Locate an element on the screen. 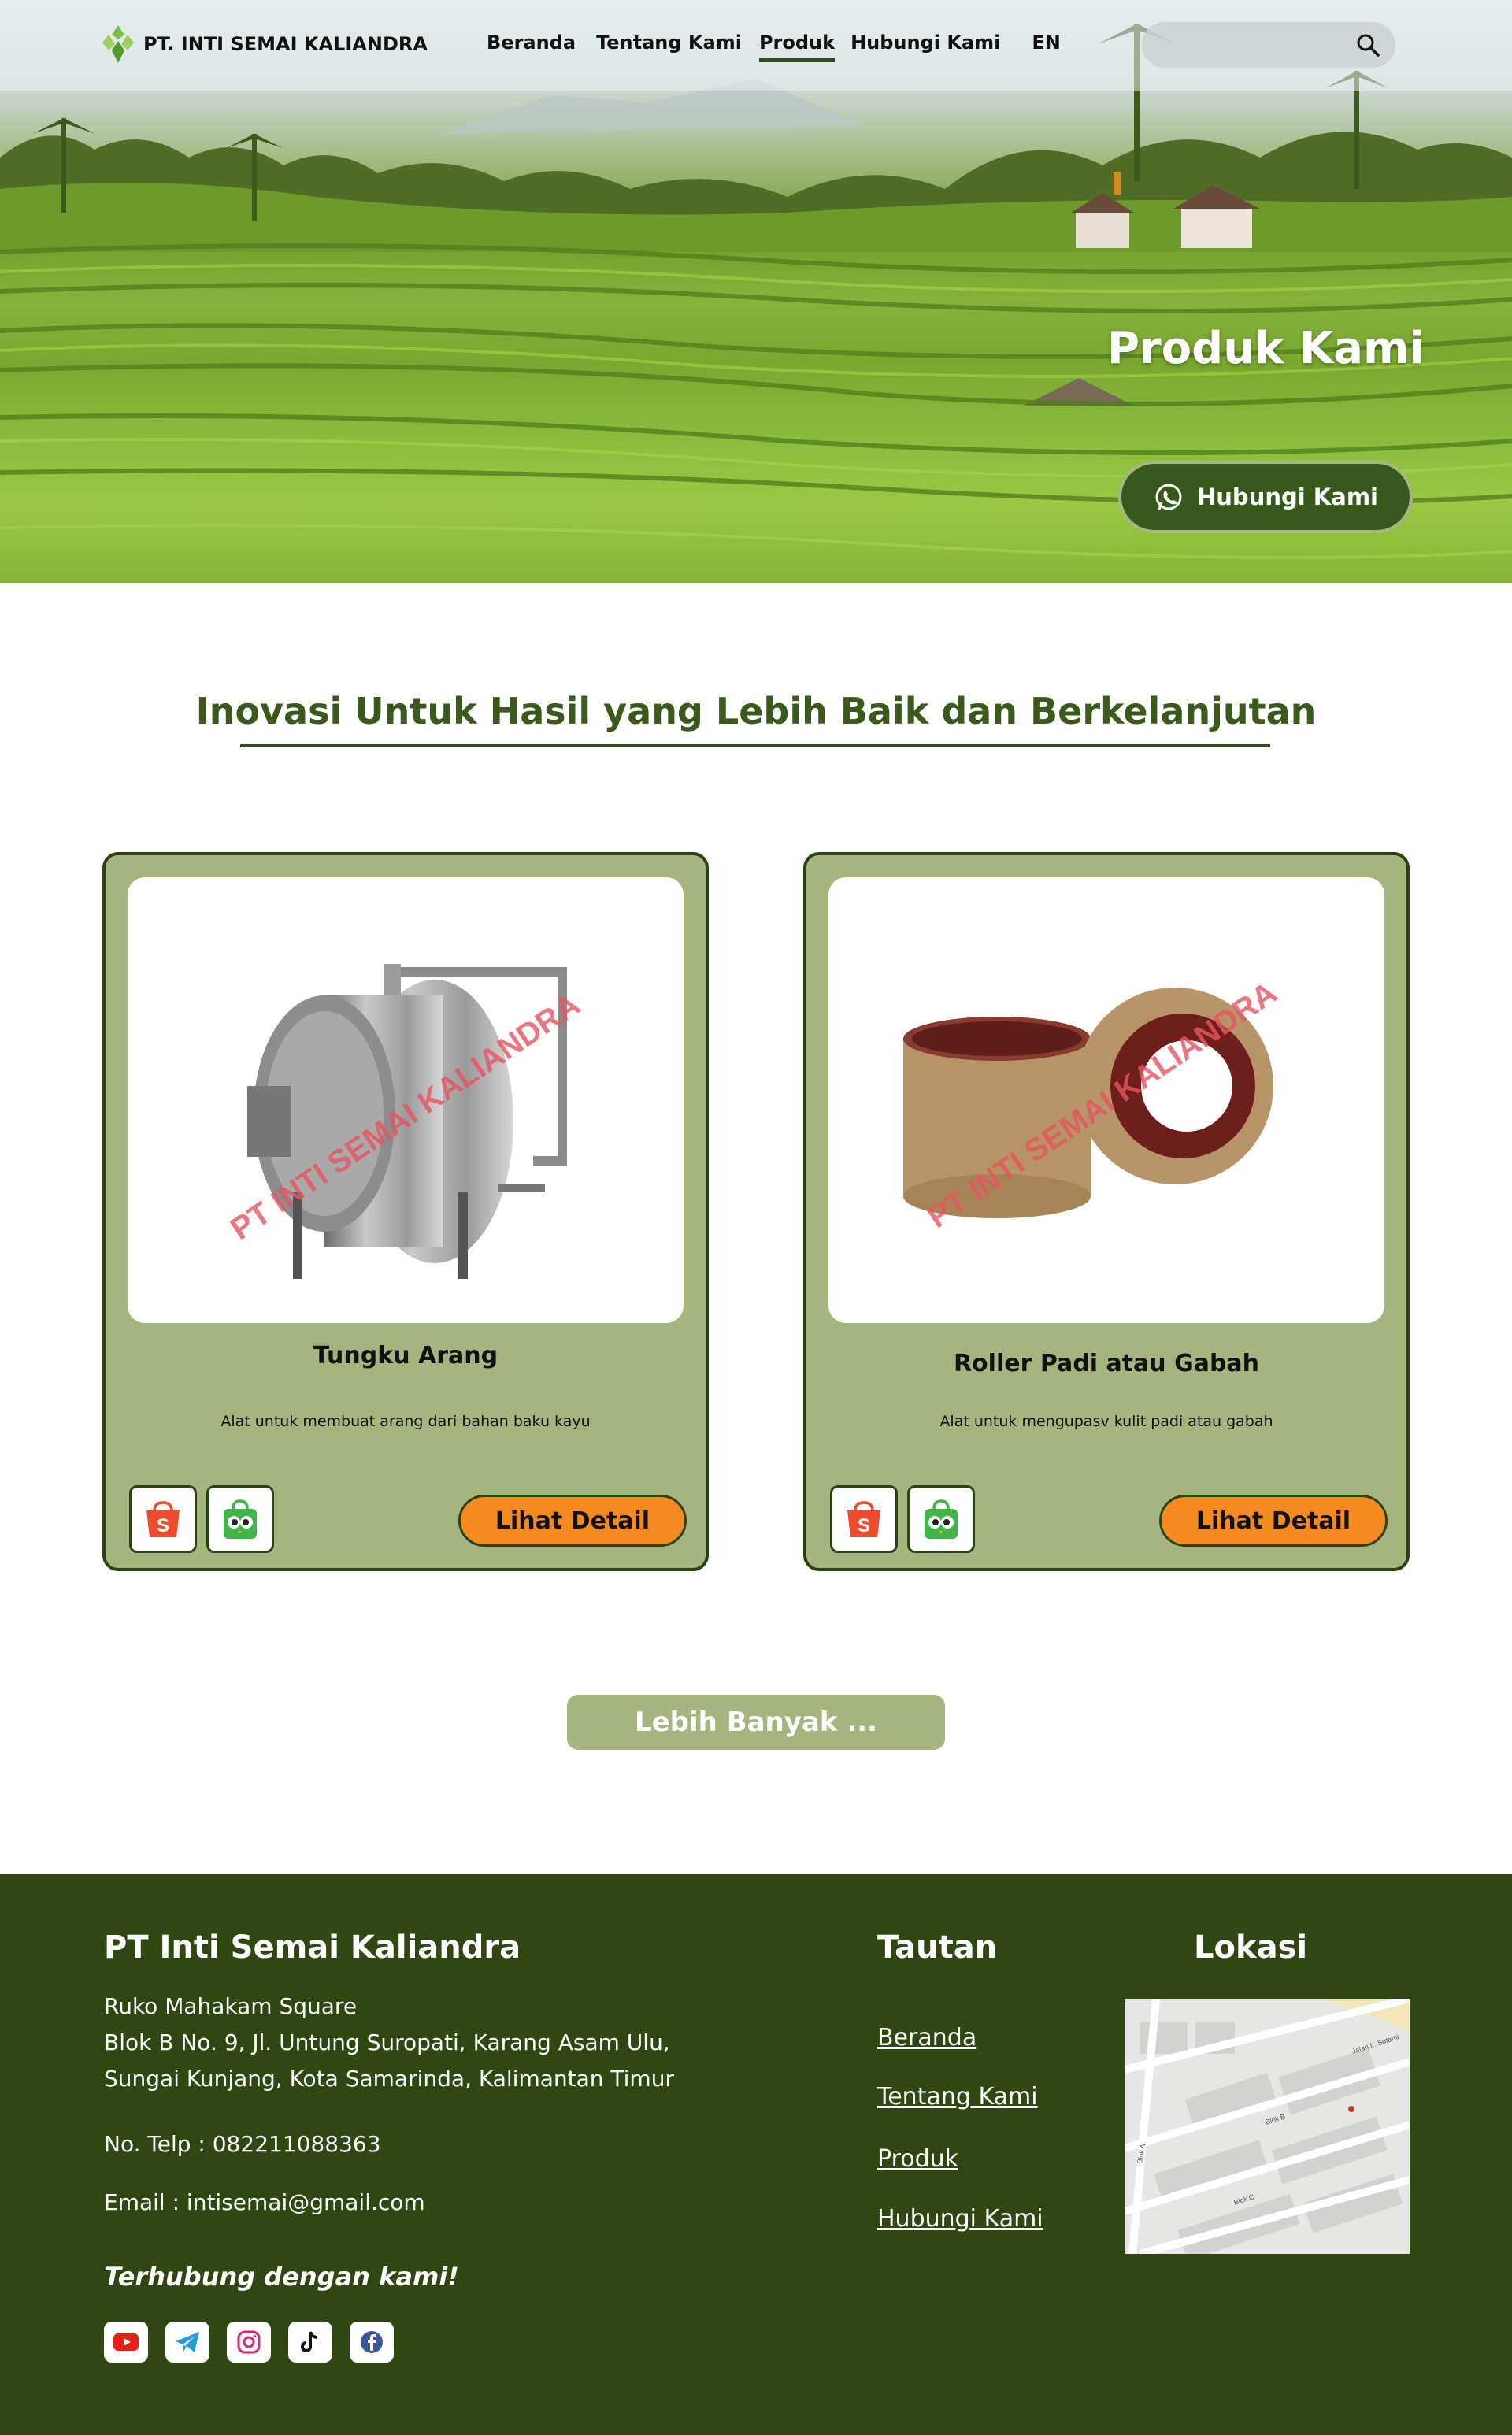 The height and width of the screenshot is (2435, 1512). footer-company-name: PT Inti Semai Kaliandra is located at coordinates (312, 1947).